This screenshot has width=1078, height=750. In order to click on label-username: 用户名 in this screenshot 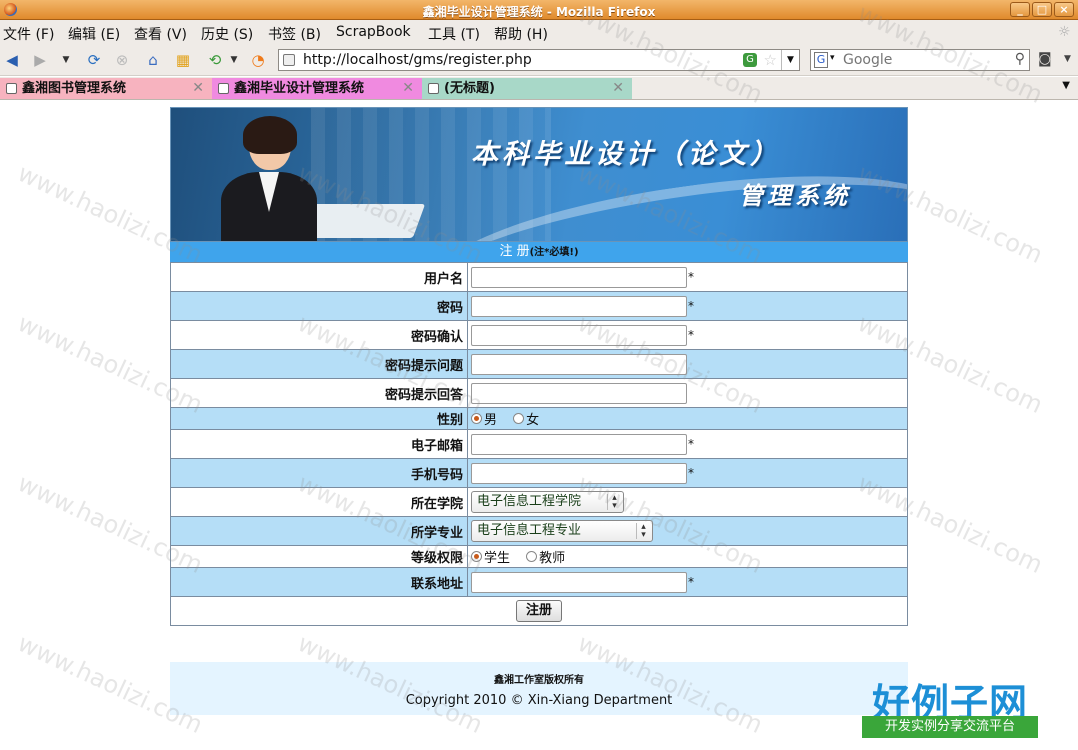, I will do `click(319, 277)`.